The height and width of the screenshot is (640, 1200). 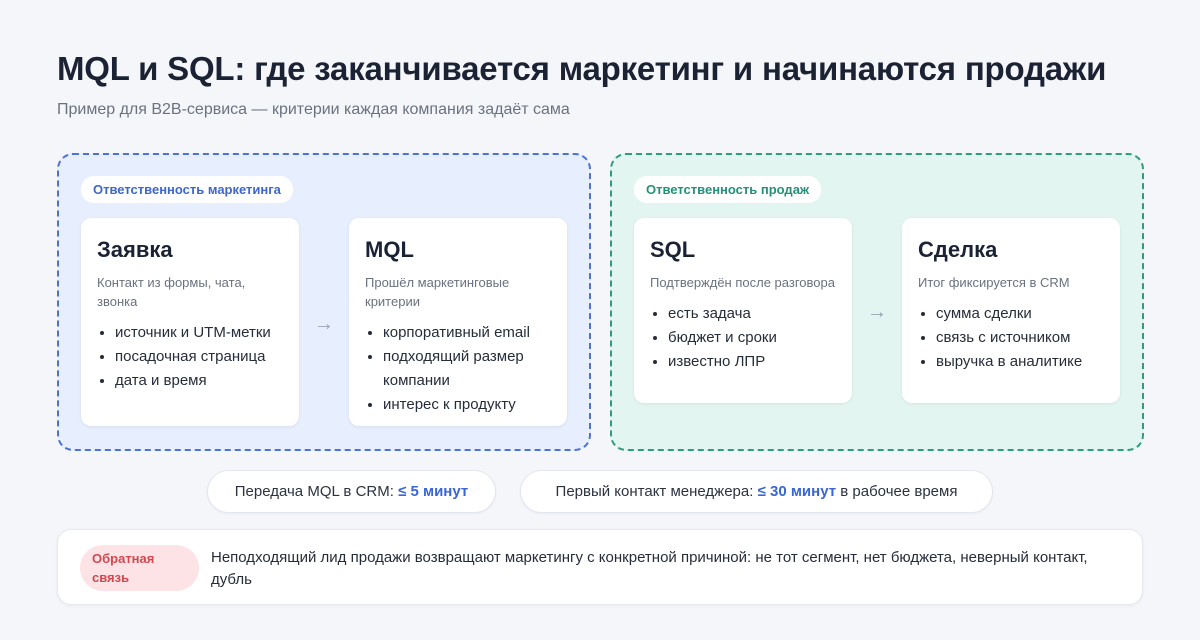 What do you see at coordinates (199, 381) in the screenshot?
I see `list-item: дата и время` at bounding box center [199, 381].